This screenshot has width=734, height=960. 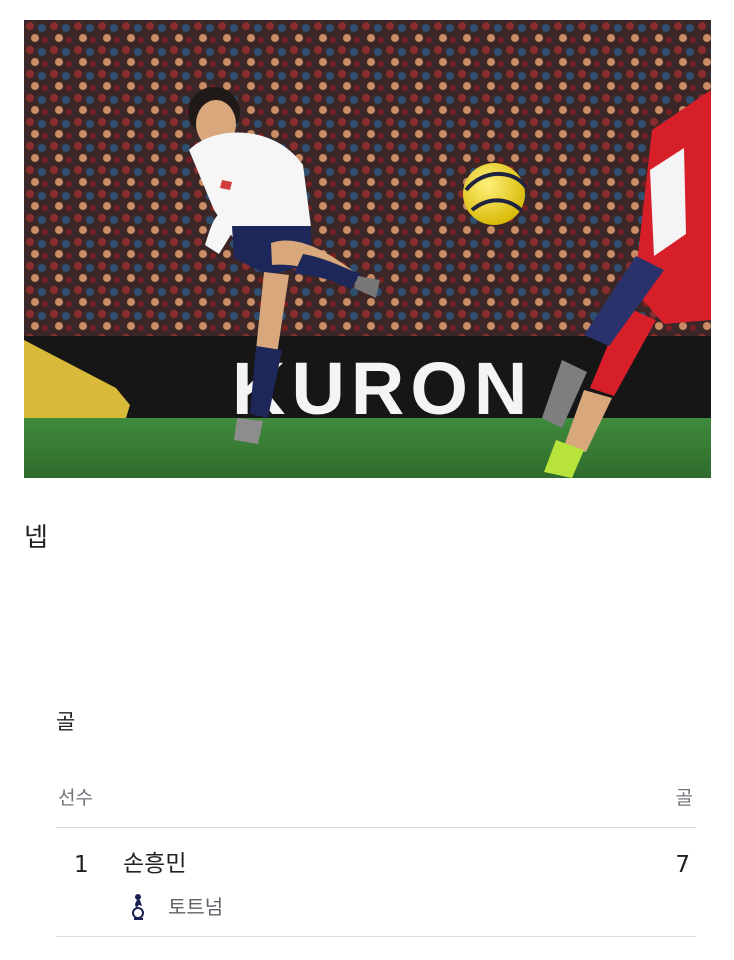 I want to click on caption-text: 넵, so click(x=36, y=538).